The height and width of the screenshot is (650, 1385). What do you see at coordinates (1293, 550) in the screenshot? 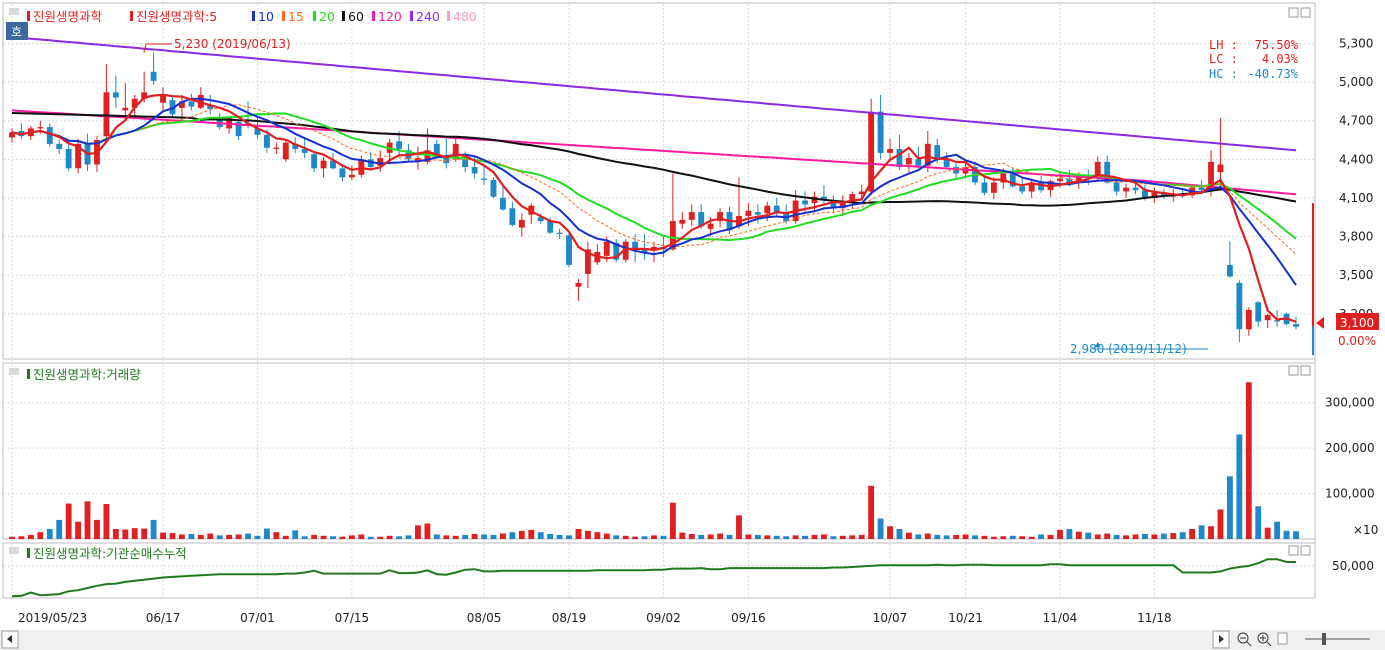
I see `inst-minimize-icon` at bounding box center [1293, 550].